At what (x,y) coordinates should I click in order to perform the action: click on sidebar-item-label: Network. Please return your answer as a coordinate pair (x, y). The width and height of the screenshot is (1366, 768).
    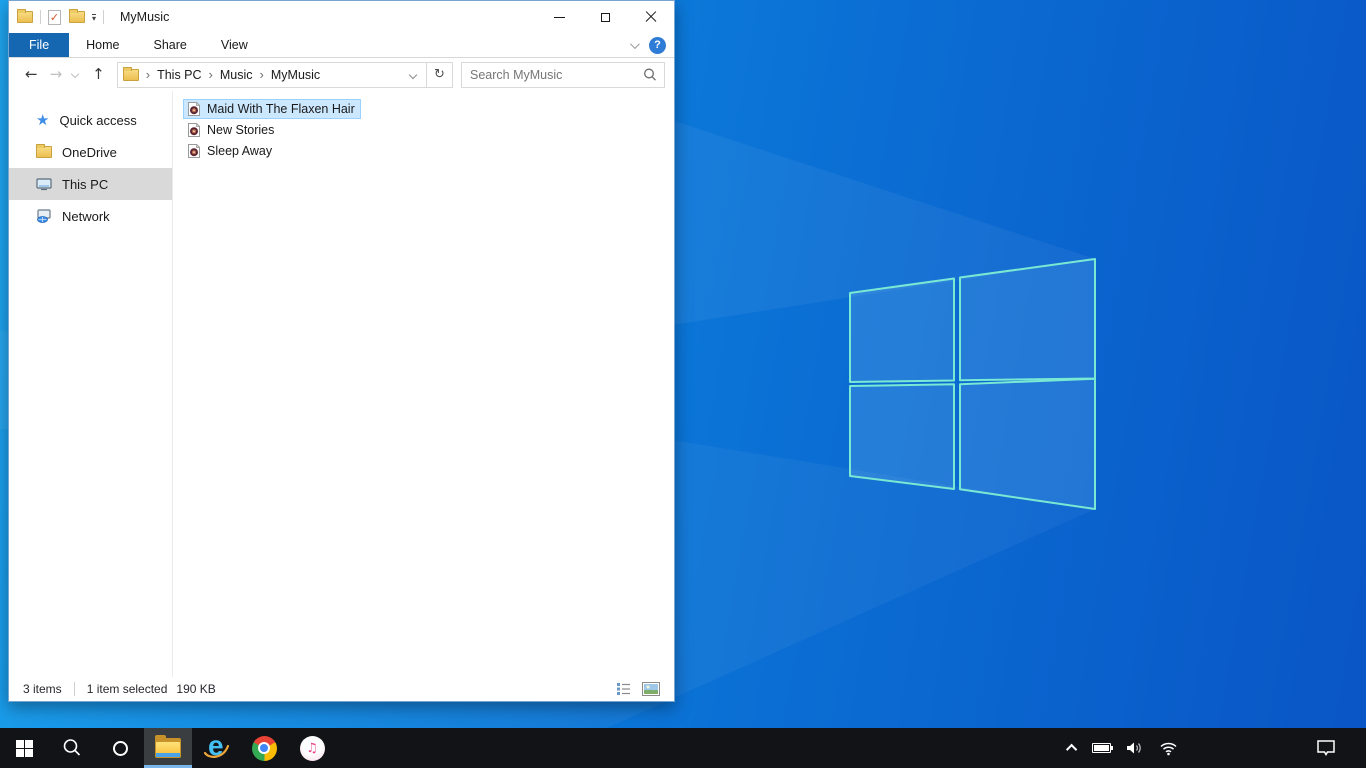
    Looking at the image, I should click on (86, 216).